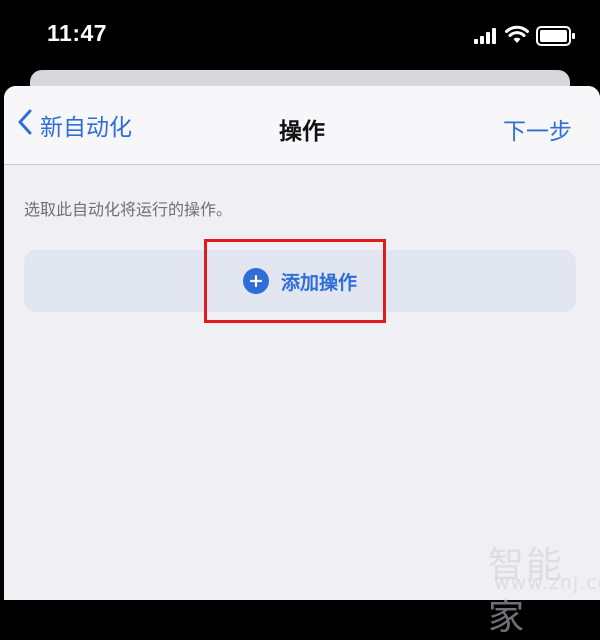 This screenshot has width=600, height=640. Describe the element at coordinates (547, 583) in the screenshot. I see `watermark-url: www.znj.com` at that location.